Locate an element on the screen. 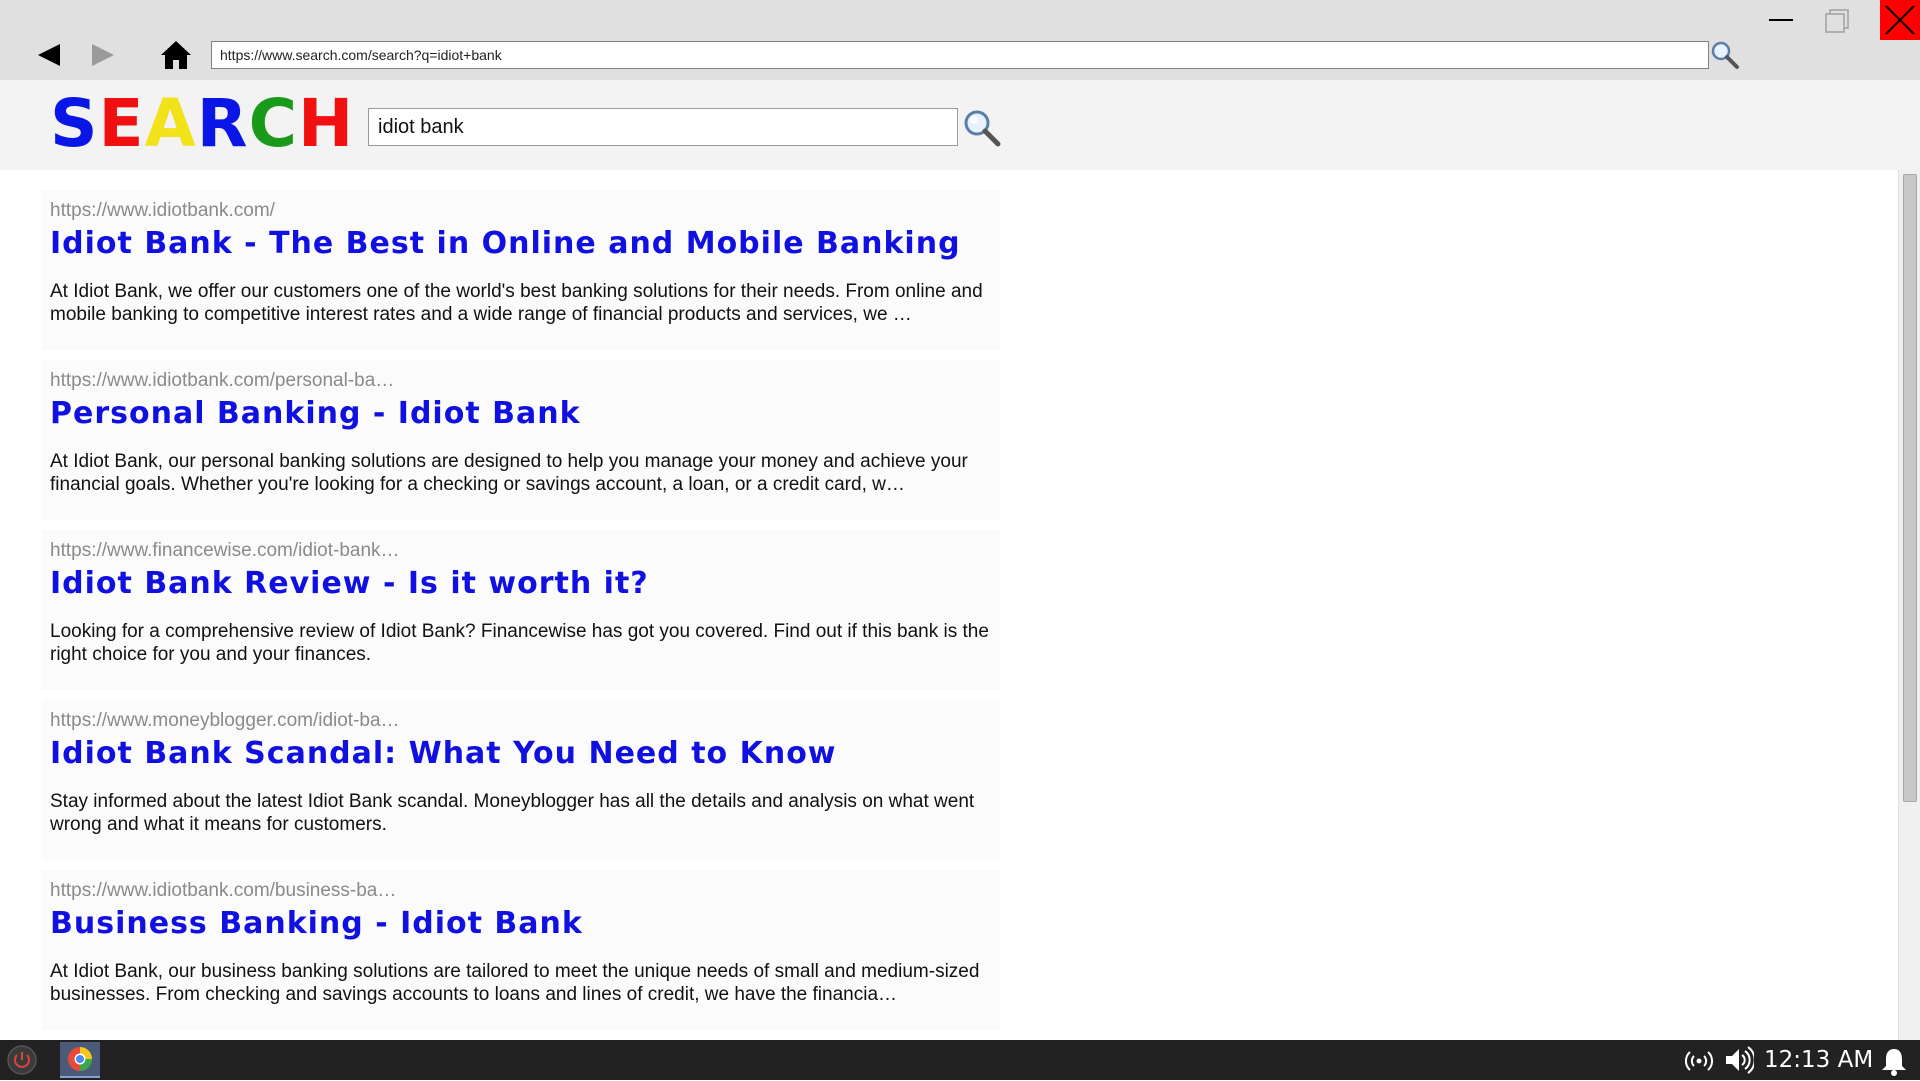 Image resolution: width=1920 pixels, height=1081 pixels. home-button is located at coordinates (176, 55).